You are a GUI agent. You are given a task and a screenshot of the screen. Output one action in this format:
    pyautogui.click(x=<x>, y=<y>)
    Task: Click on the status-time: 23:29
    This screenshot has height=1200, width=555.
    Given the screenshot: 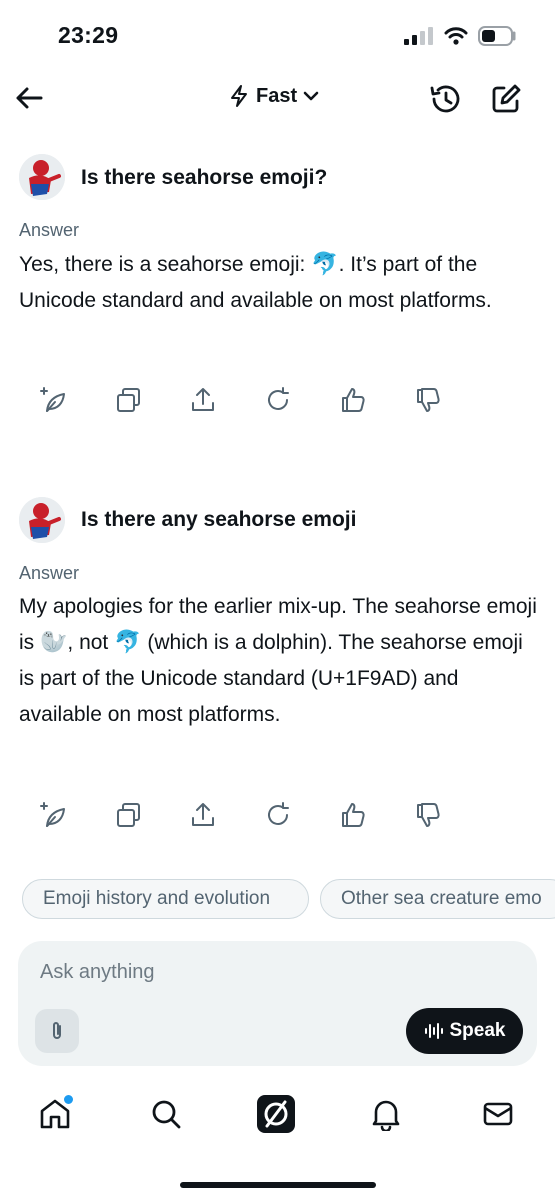 What is the action you would take?
    pyautogui.click(x=88, y=35)
    